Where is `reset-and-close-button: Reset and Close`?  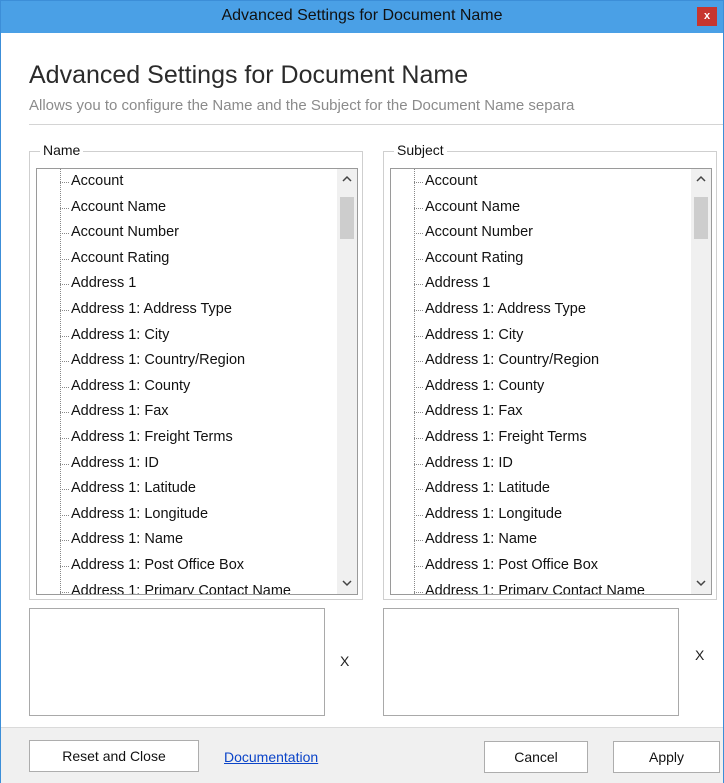 reset-and-close-button: Reset and Close is located at coordinates (114, 756).